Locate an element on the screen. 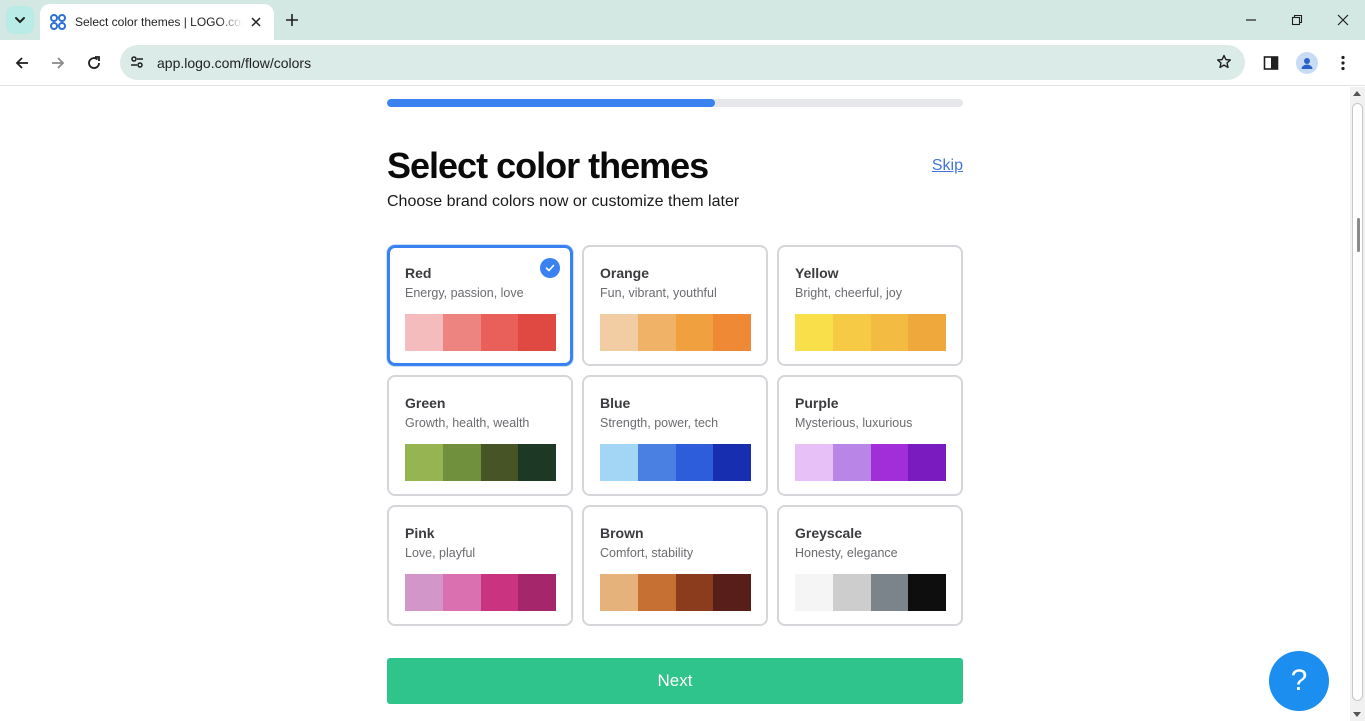 Image resolution: width=1365 pixels, height=721 pixels. side-panel-icon is located at coordinates (1271, 63).